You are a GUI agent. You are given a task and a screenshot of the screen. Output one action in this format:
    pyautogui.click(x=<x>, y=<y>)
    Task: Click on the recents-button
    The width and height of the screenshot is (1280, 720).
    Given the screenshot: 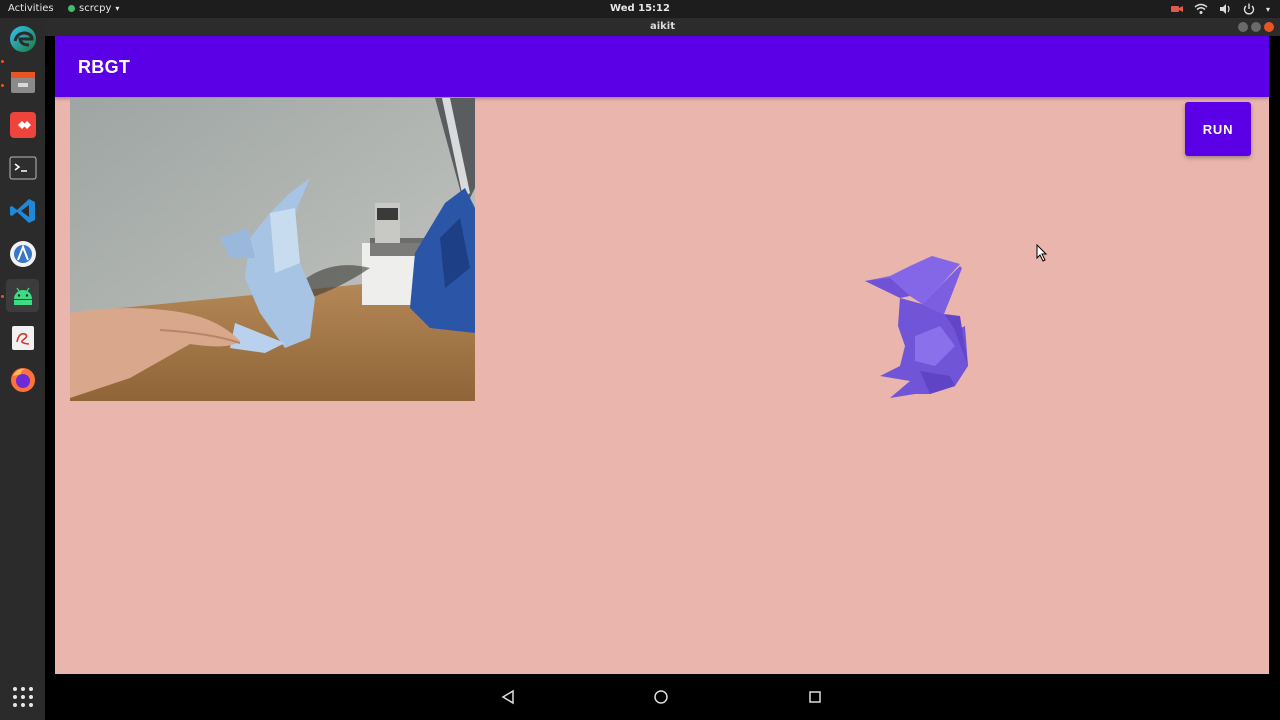 What is the action you would take?
    pyautogui.click(x=815, y=697)
    